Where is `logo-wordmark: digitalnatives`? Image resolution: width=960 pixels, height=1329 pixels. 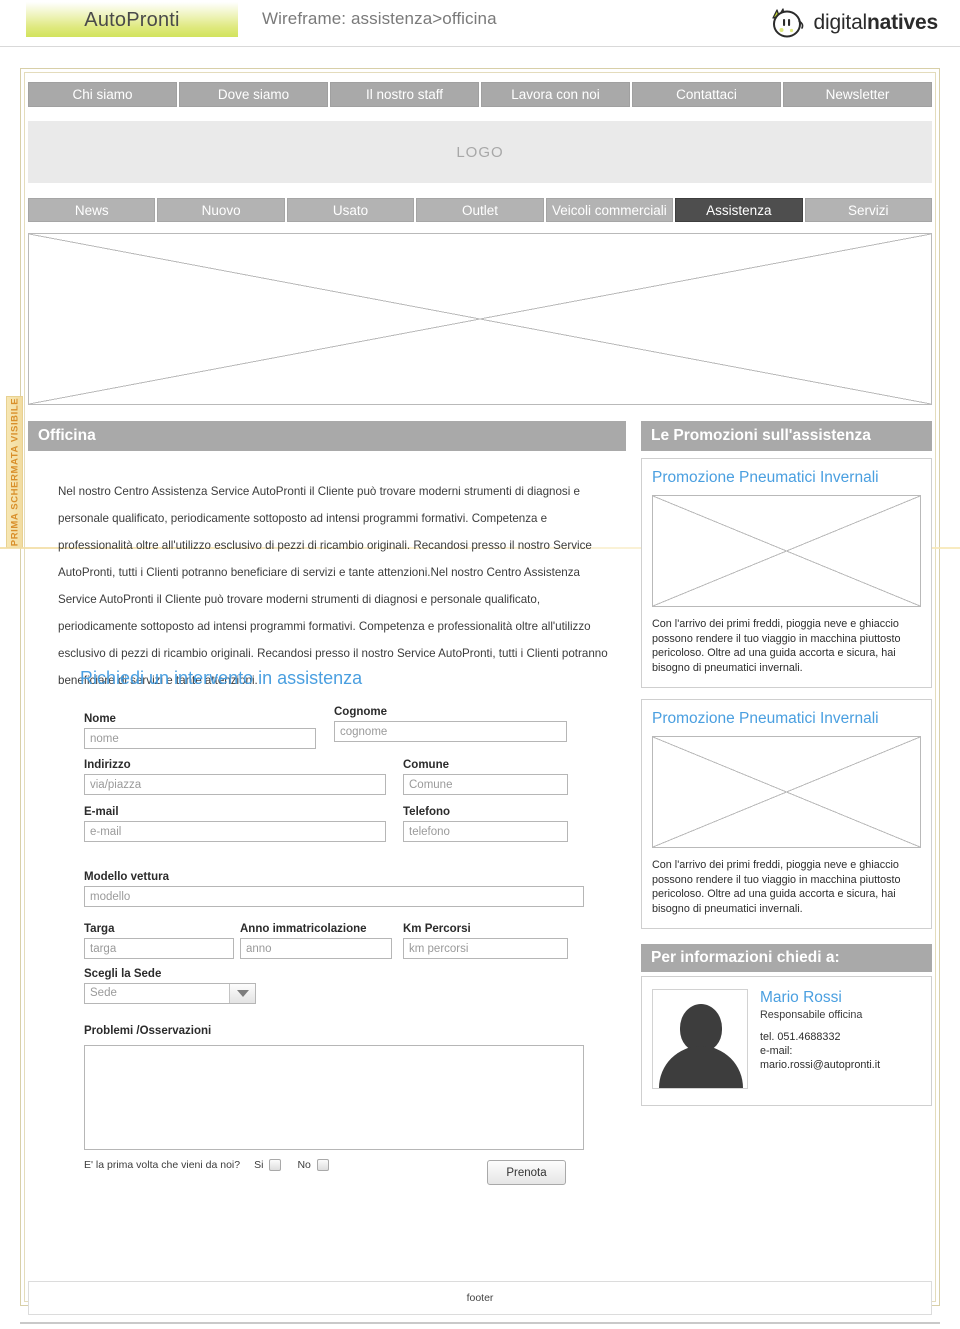
logo-wordmark: digitalnatives is located at coordinates (876, 23).